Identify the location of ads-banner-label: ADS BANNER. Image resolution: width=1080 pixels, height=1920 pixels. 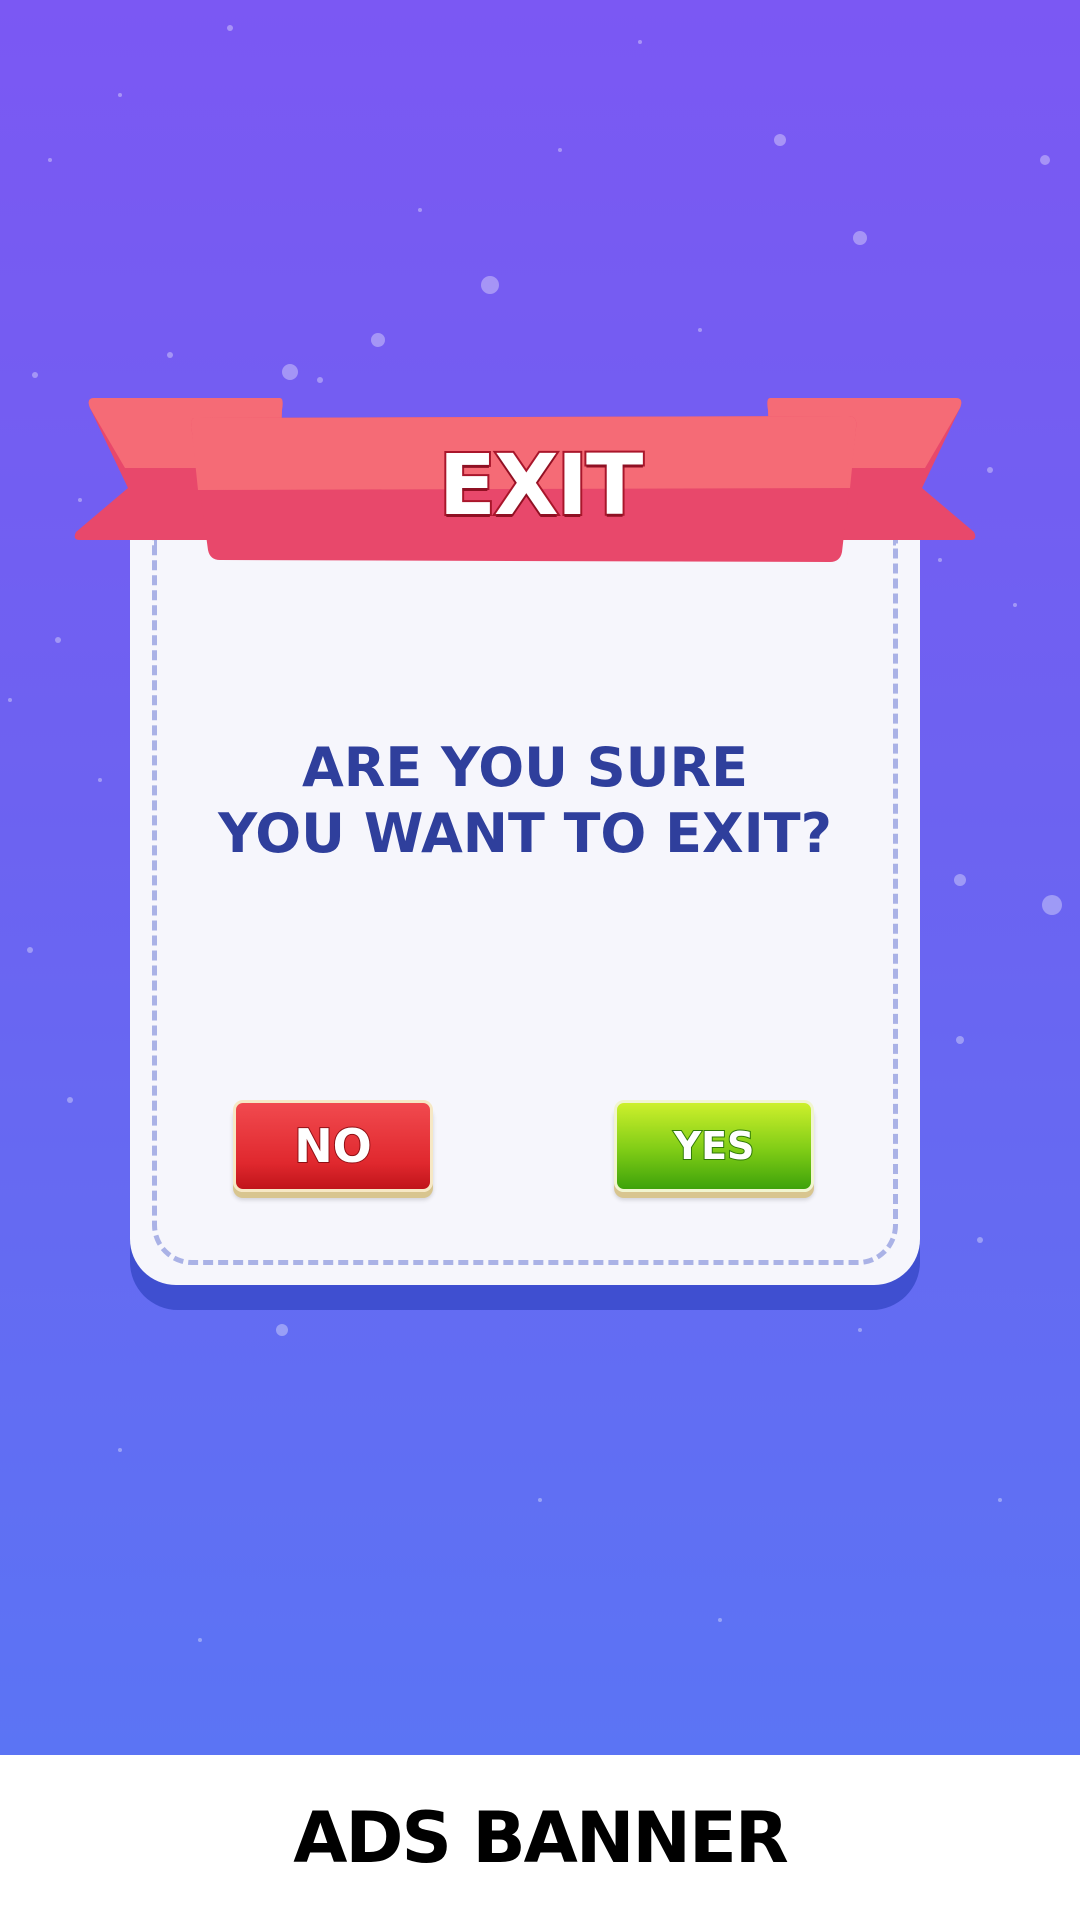
(540, 1837).